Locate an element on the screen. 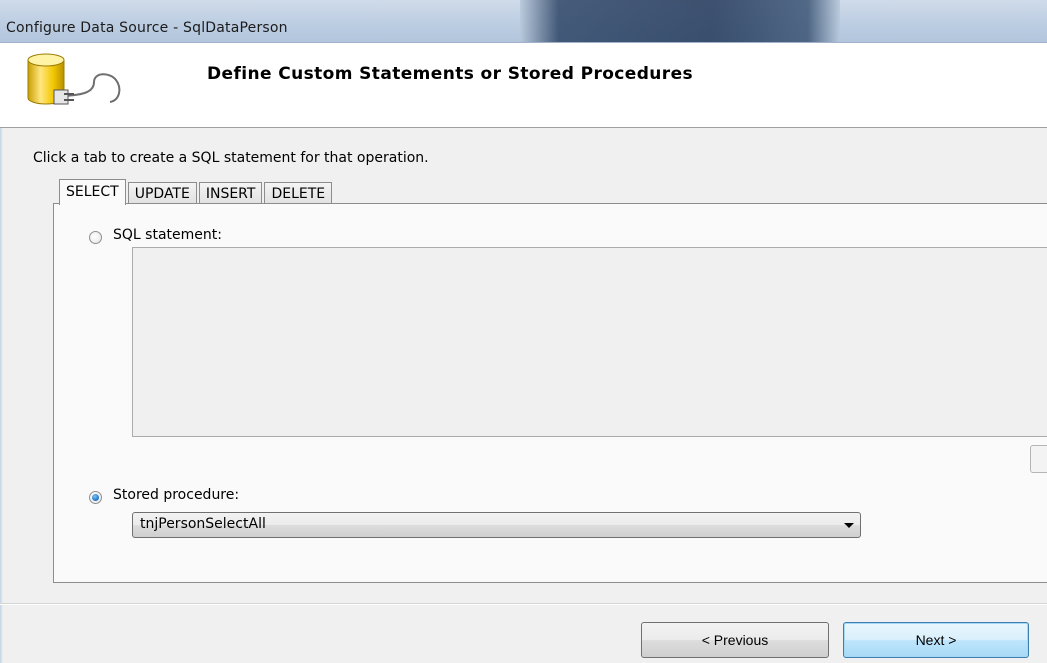 This screenshot has height=663, width=1047. window-title: Configure Data Source - SqlDataPerson is located at coordinates (147, 28).